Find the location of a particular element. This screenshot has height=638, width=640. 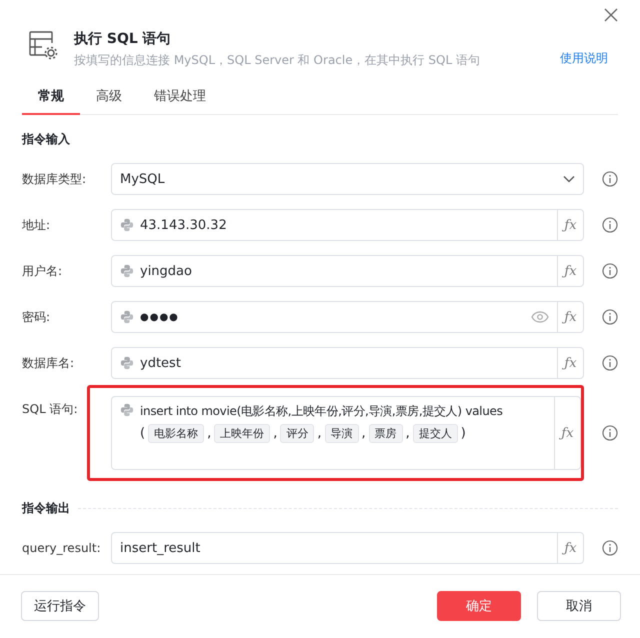

variable-tag: 电影名称 is located at coordinates (176, 433).